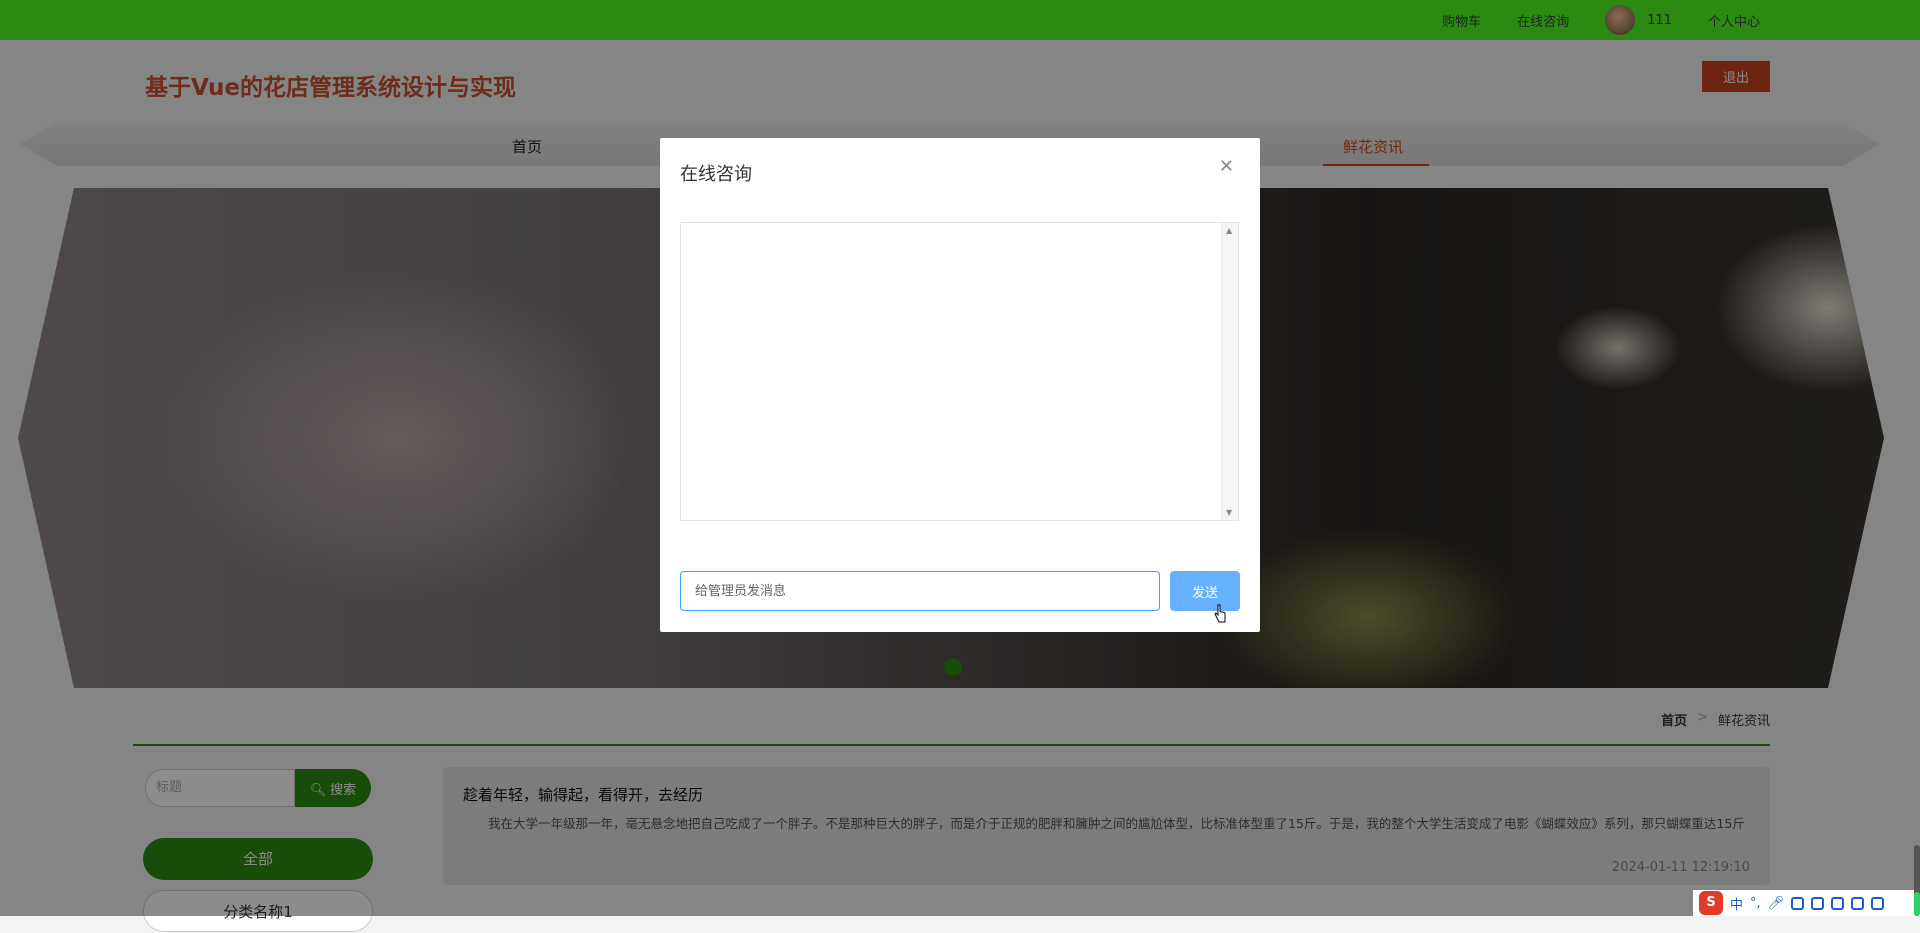 Image resolution: width=1920 pixels, height=933 pixels. Describe the element at coordinates (960, 20) in the screenshot. I see `top-bar: 购物车 在线咨询 111 个人中心` at that location.